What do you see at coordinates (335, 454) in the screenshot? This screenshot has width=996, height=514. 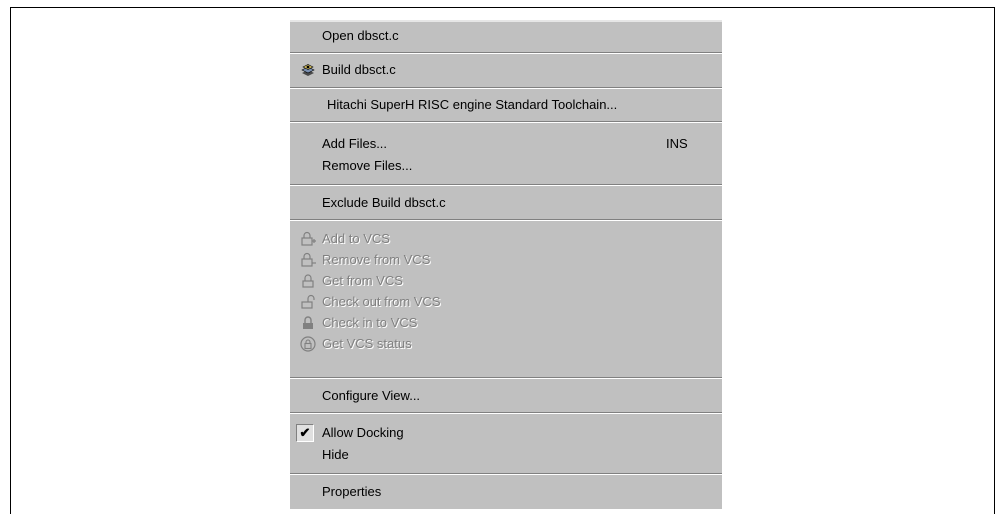 I see `menu-item-label: Hide` at bounding box center [335, 454].